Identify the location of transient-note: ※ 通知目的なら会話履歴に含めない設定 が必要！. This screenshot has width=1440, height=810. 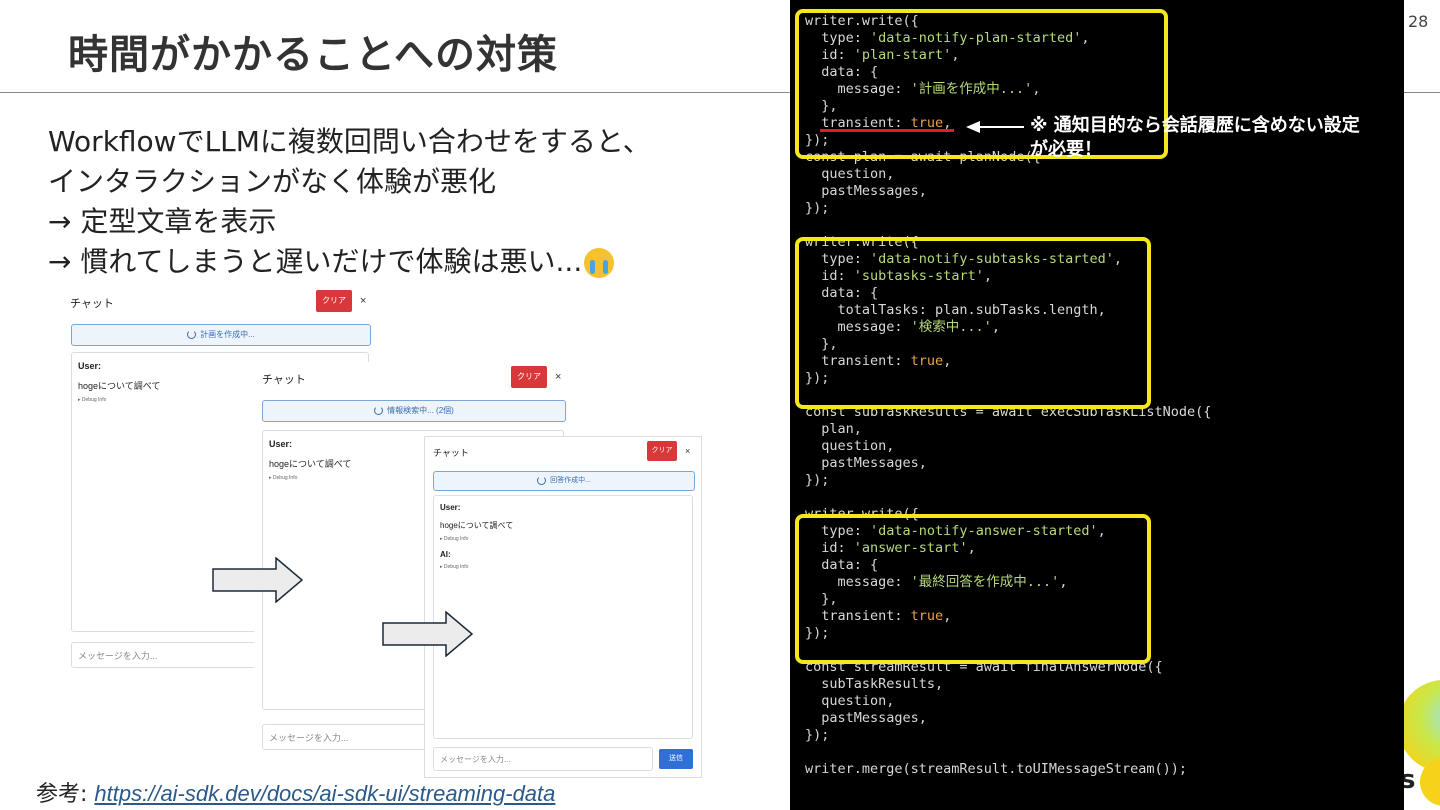
(1195, 138).